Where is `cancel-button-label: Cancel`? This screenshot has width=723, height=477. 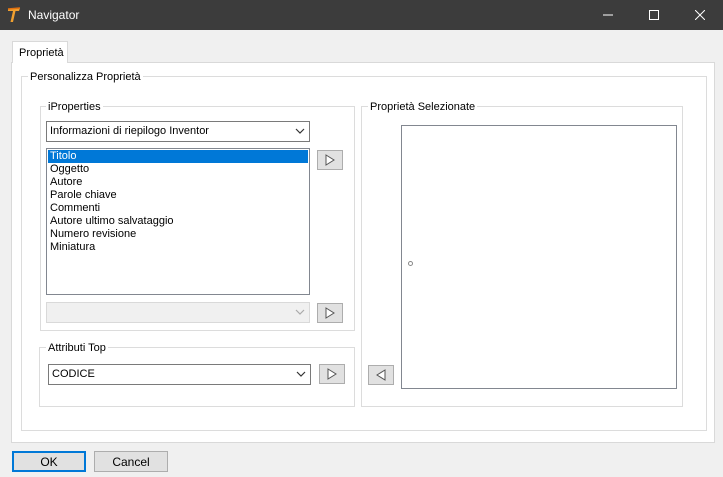 cancel-button-label: Cancel is located at coordinates (131, 461).